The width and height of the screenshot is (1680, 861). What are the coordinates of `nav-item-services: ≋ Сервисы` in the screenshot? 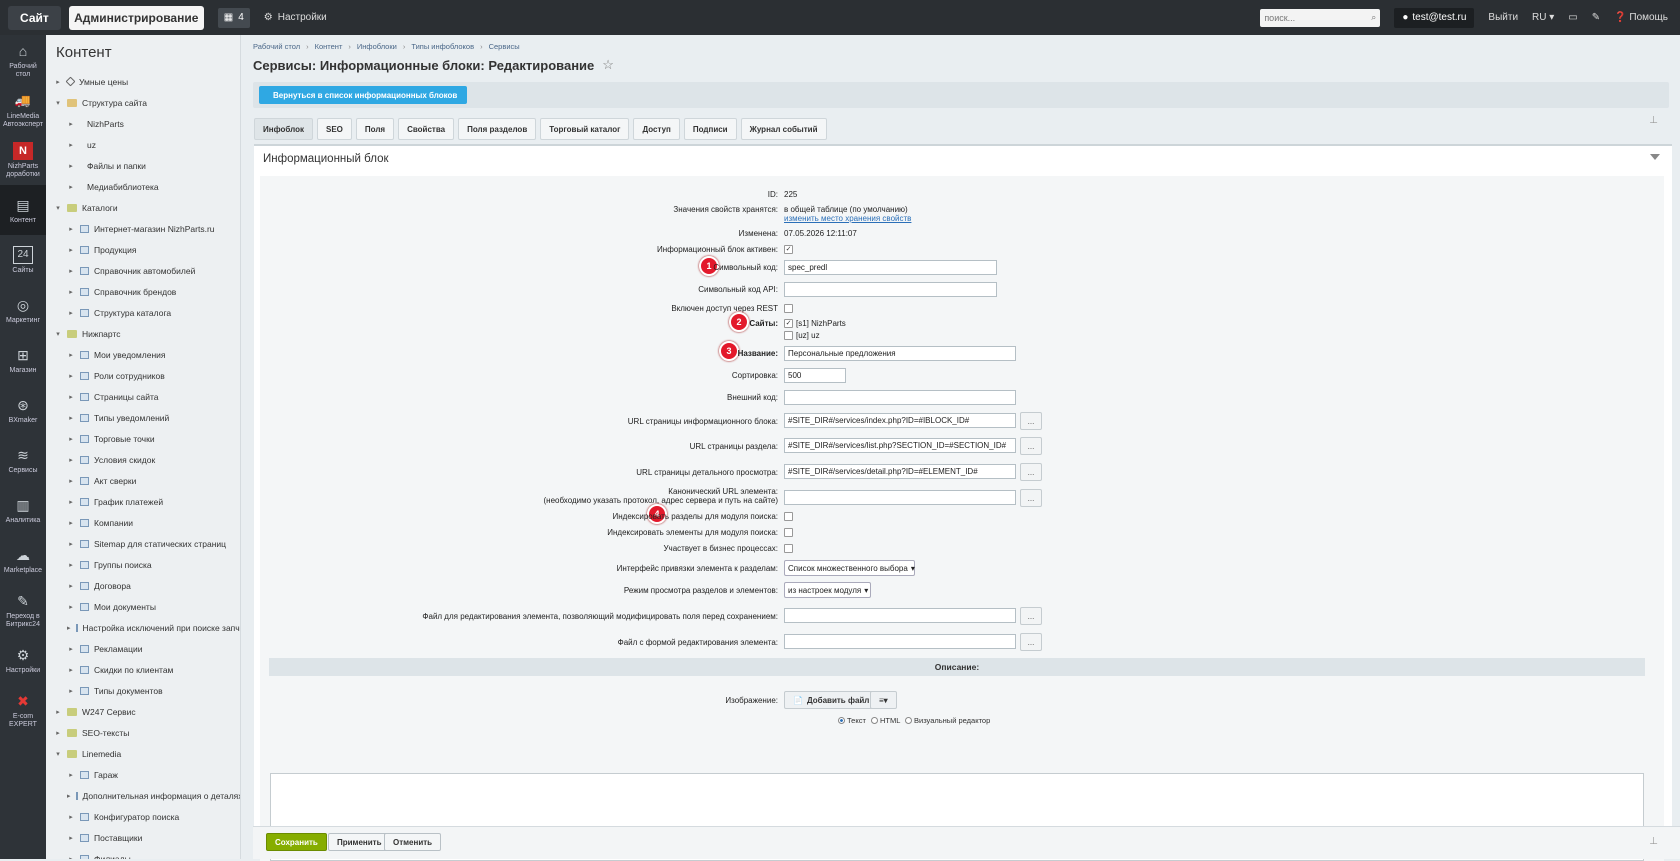 It's located at (23, 460).